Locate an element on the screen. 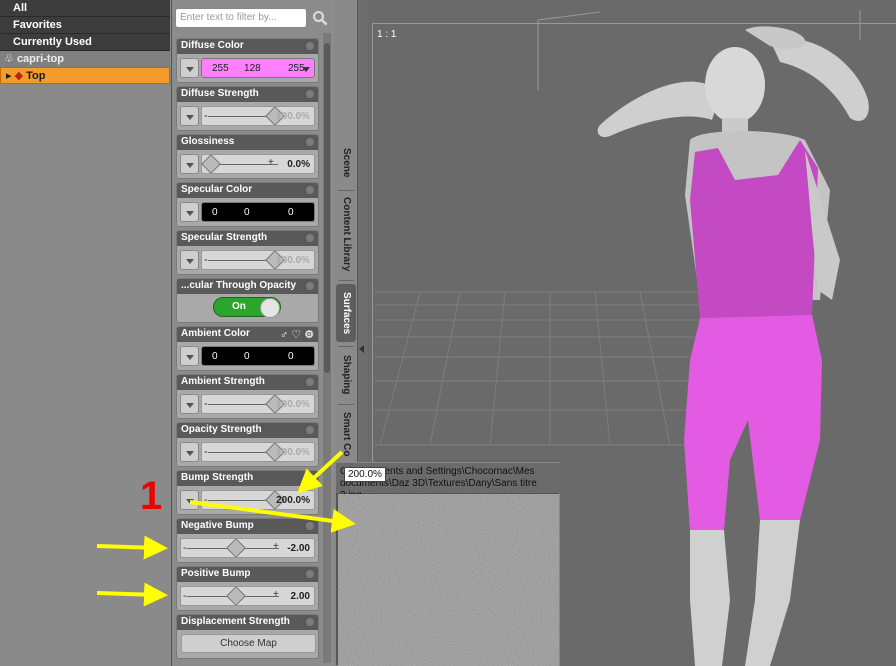  filter-currently-used: Currently Used is located at coordinates (85, 42).